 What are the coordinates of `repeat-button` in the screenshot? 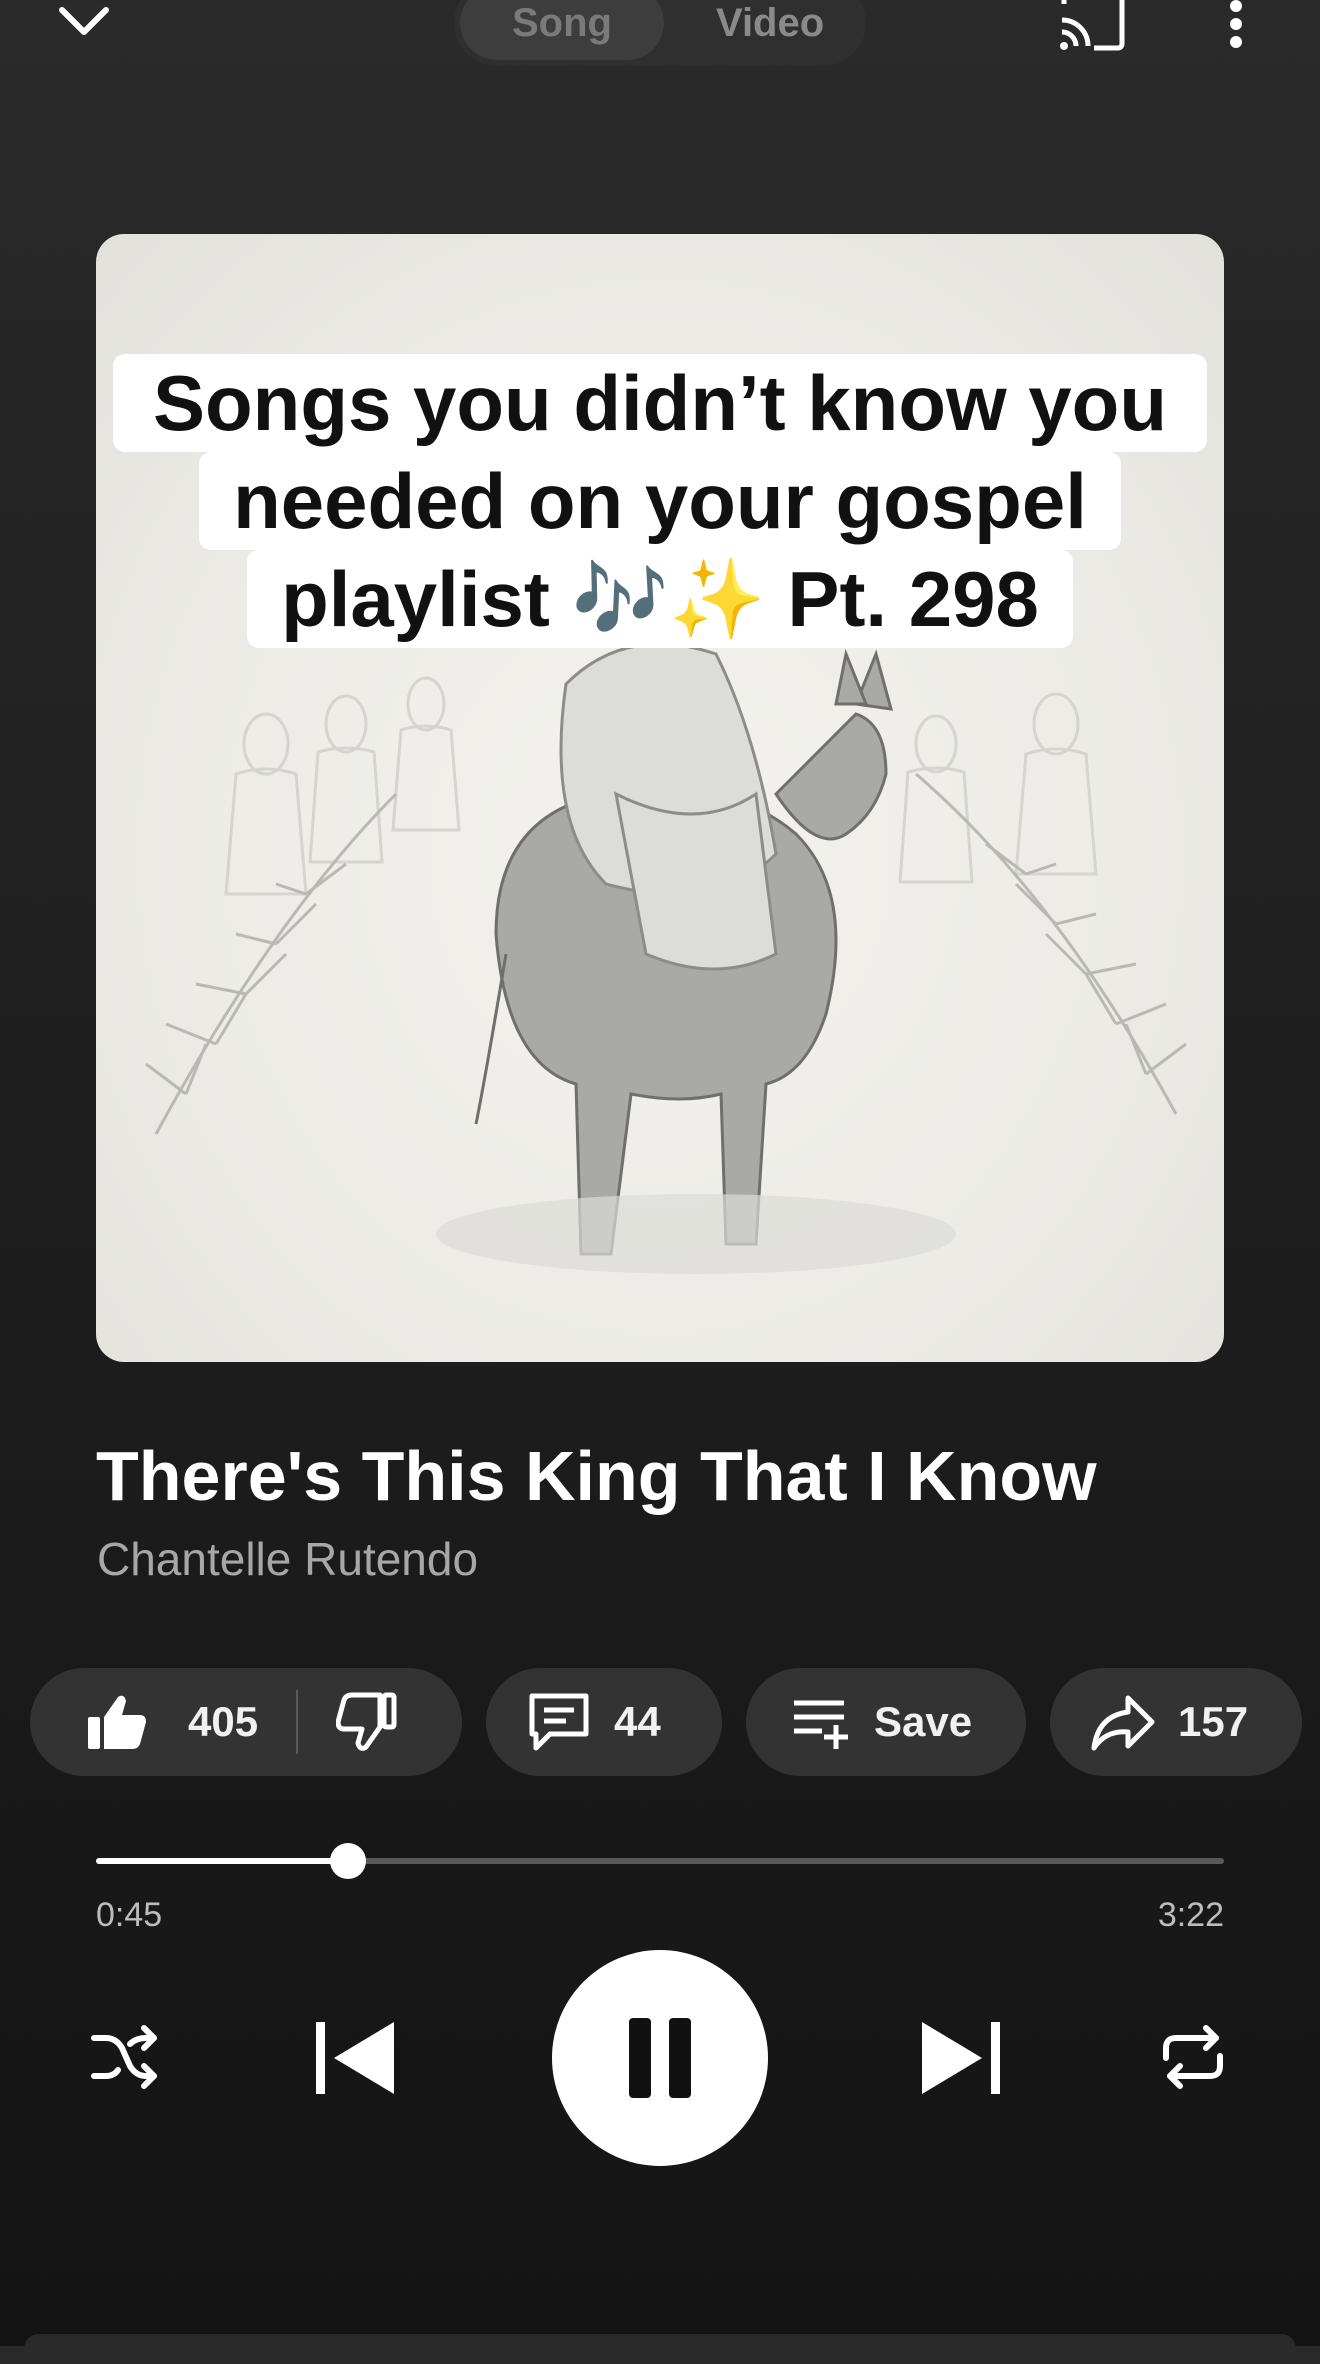 It's located at (1193, 2057).